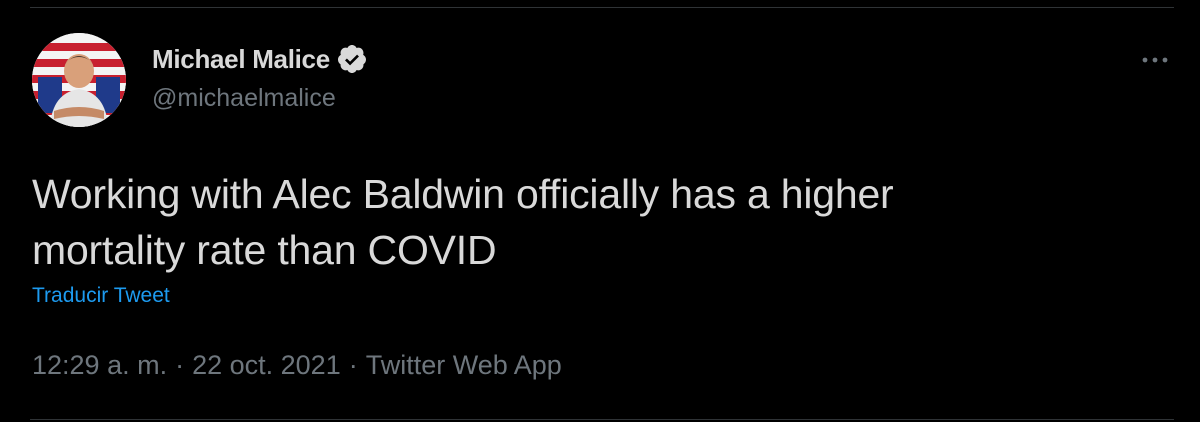  I want to click on avatar, so click(79, 80).